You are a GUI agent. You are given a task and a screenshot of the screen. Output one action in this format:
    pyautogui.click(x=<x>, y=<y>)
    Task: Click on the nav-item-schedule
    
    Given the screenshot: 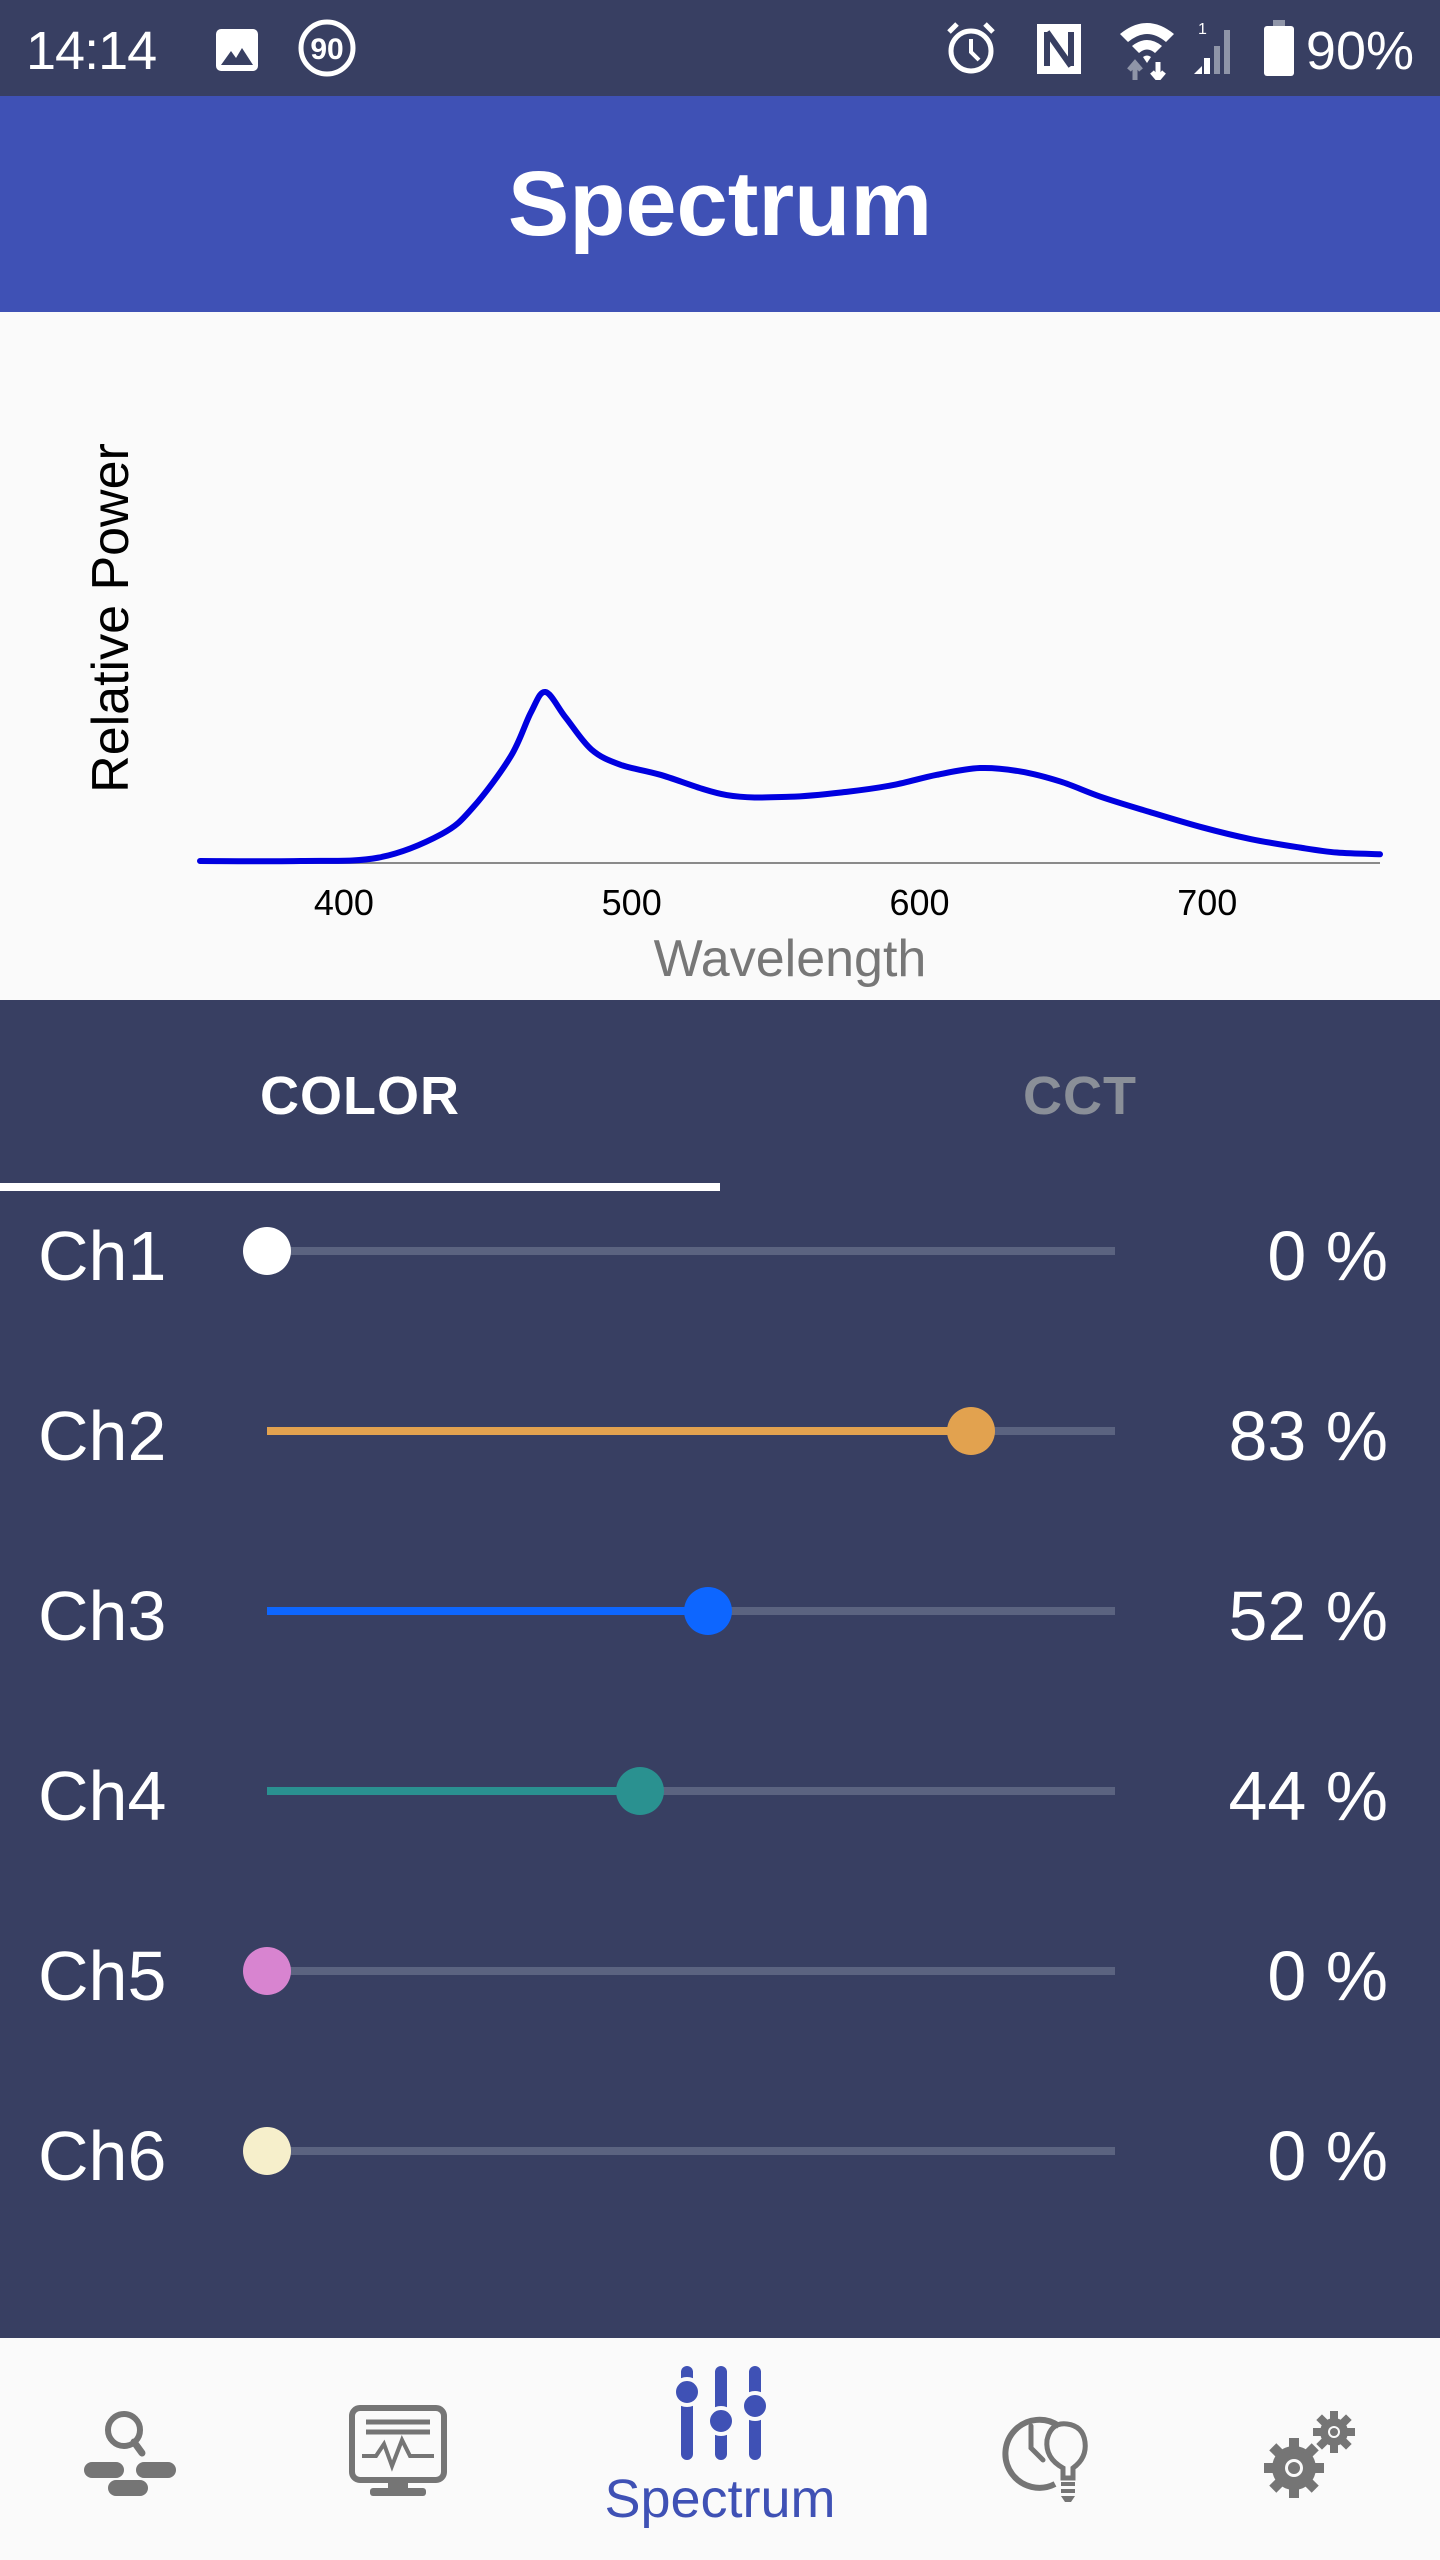 What is the action you would take?
    pyautogui.click(x=1044, y=2449)
    